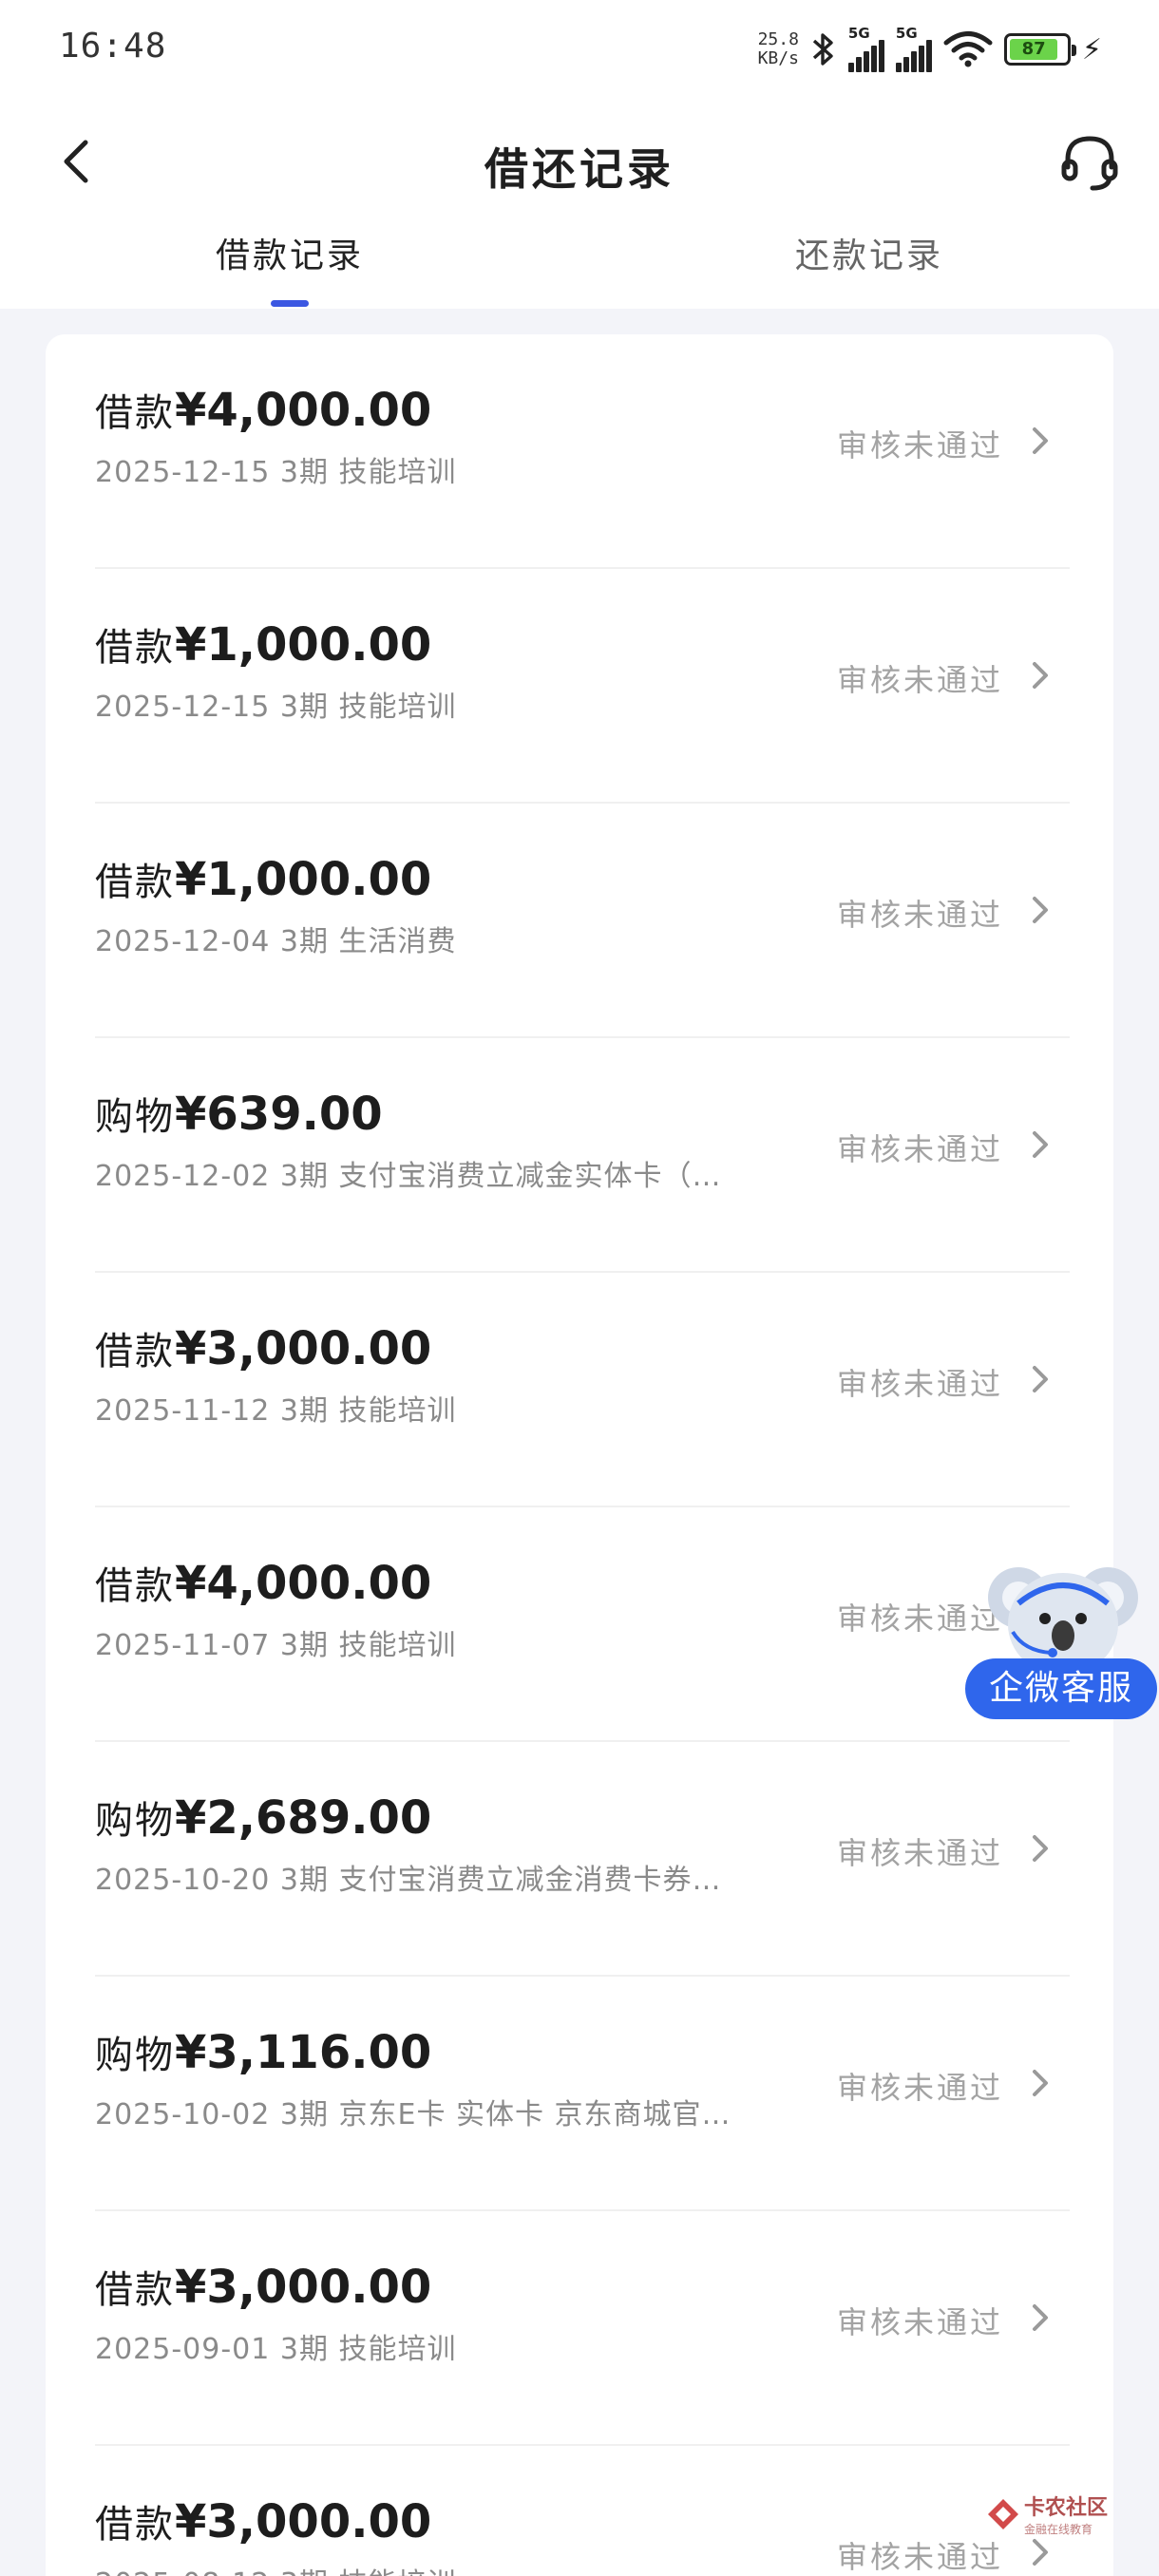  I want to click on watermark: 卡农社区 金融在线教育, so click(1047, 2514).